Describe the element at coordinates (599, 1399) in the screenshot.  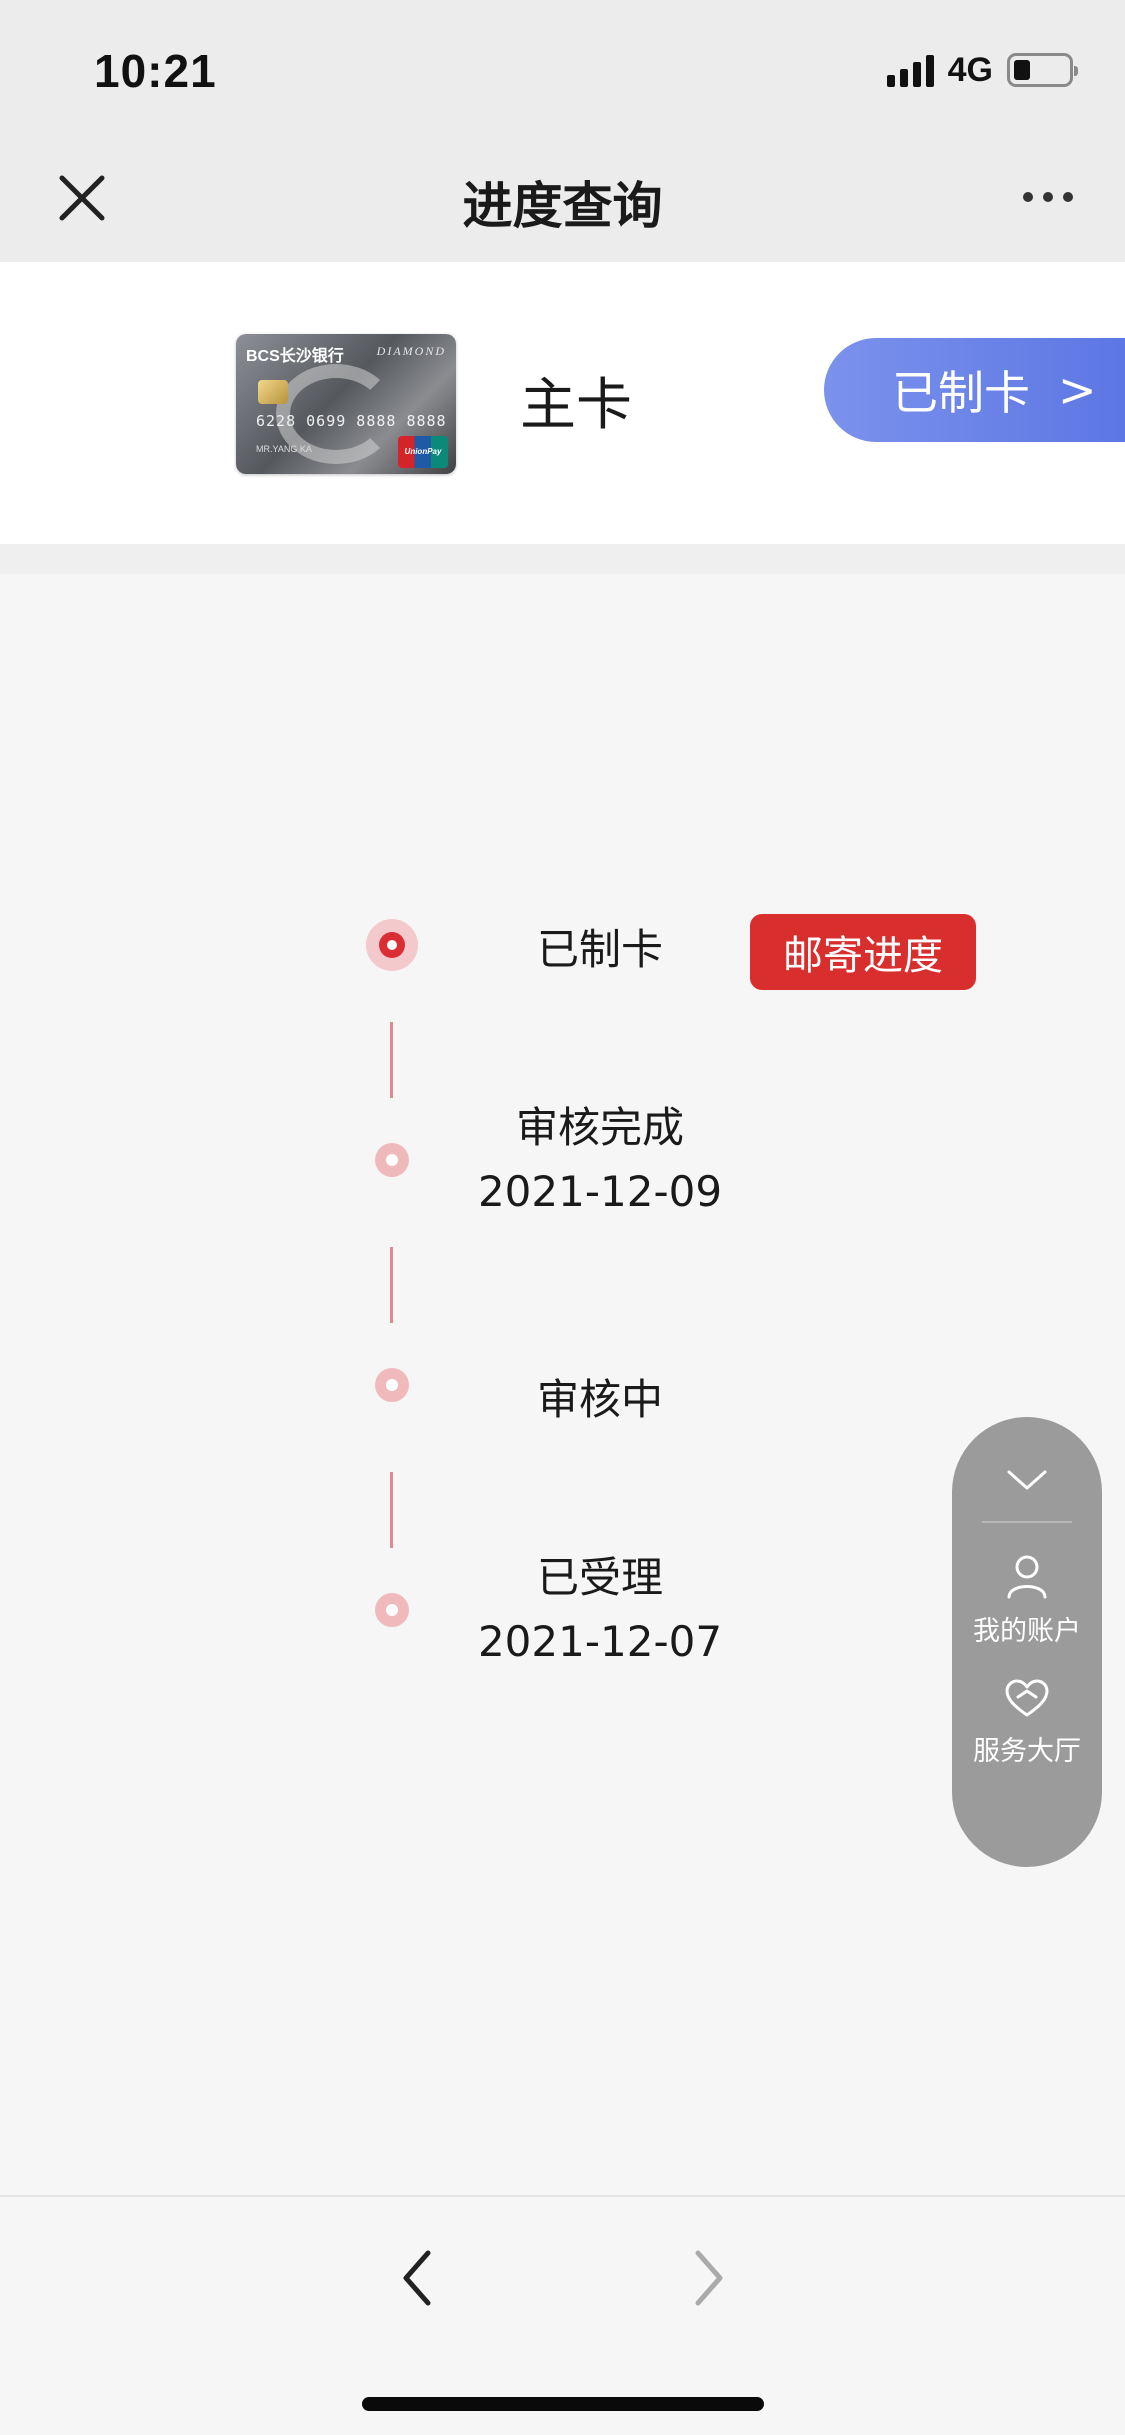
I see `step-title: 审核中` at that location.